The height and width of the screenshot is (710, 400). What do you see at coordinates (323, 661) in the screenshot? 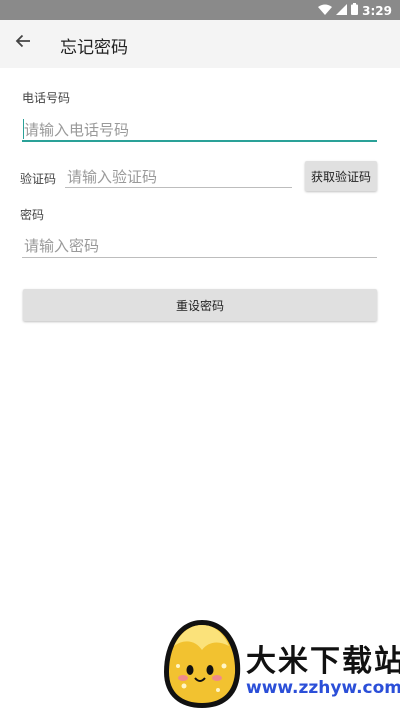
I see `watermark-name: 大米下载站` at bounding box center [323, 661].